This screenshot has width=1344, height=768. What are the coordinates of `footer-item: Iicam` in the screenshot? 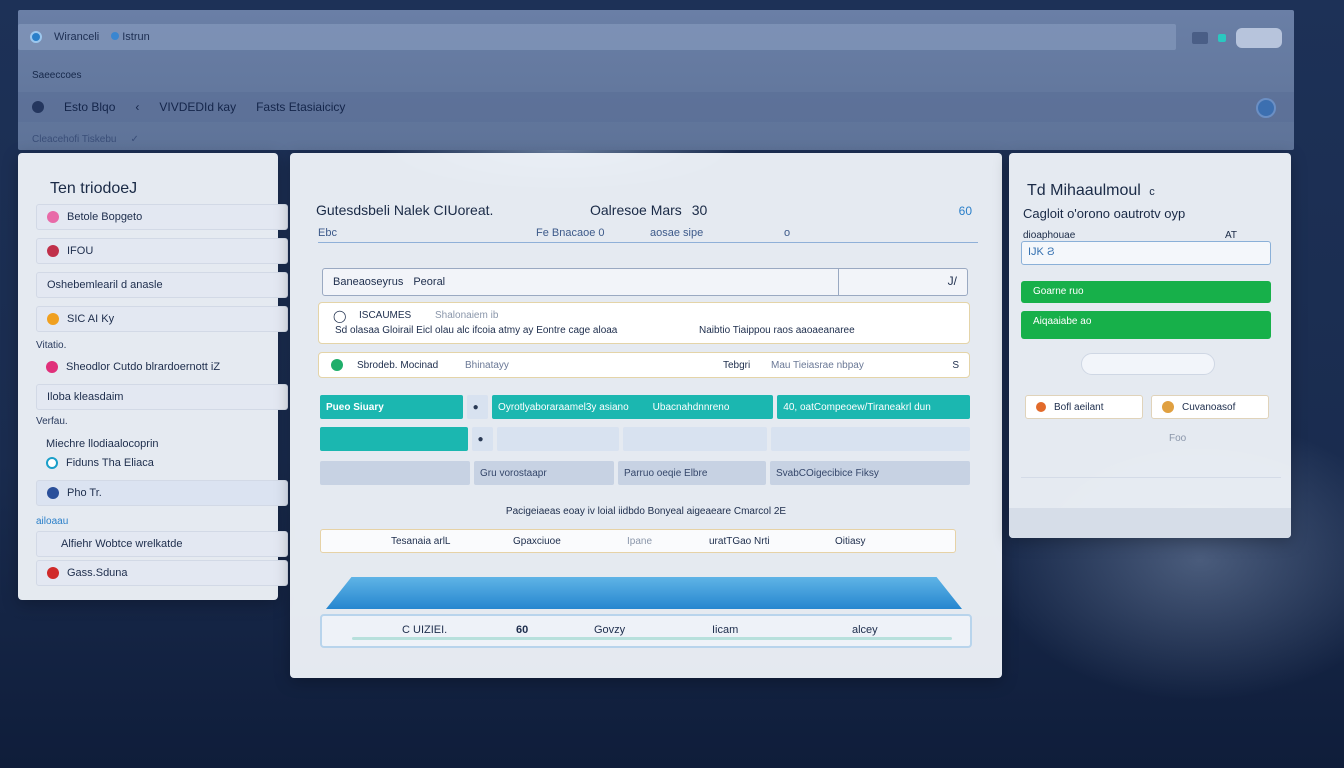 It's located at (725, 630).